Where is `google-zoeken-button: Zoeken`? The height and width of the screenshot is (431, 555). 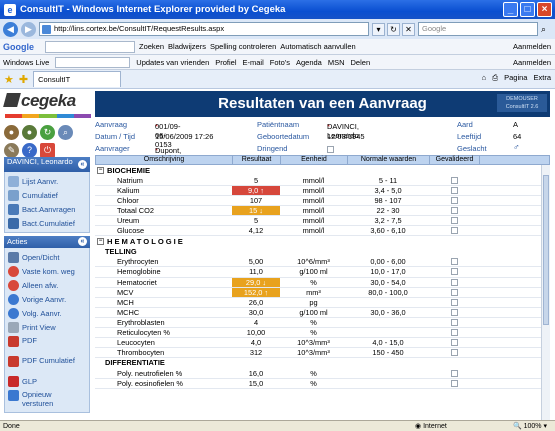 google-zoeken-button: Zoeken is located at coordinates (151, 46).